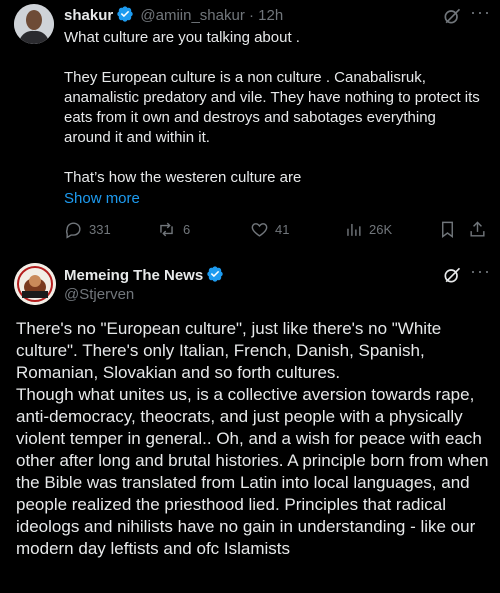  I want to click on reply-button: 331, so click(87, 229).